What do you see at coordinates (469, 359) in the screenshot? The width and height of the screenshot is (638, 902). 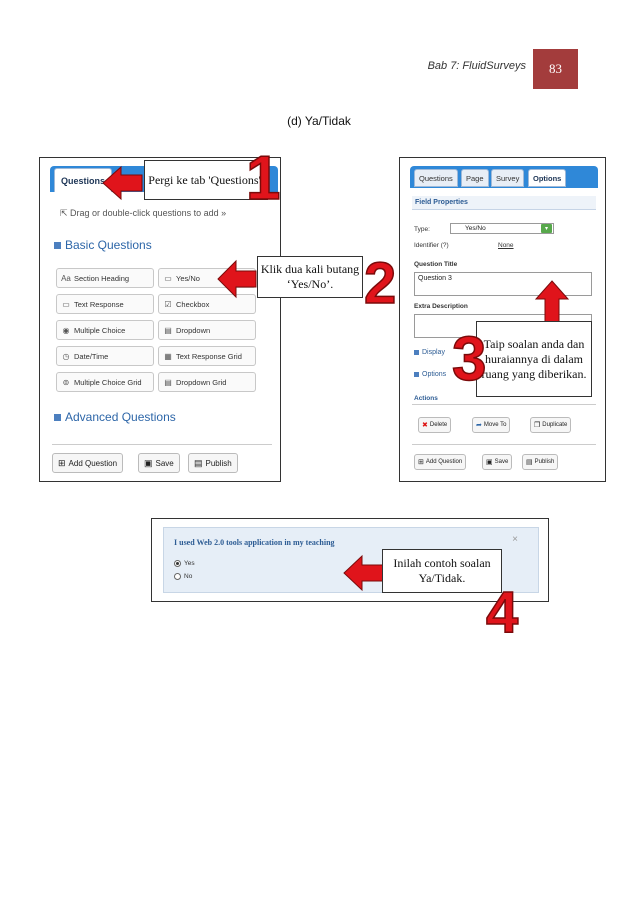 I see `step-number-3: 3` at bounding box center [469, 359].